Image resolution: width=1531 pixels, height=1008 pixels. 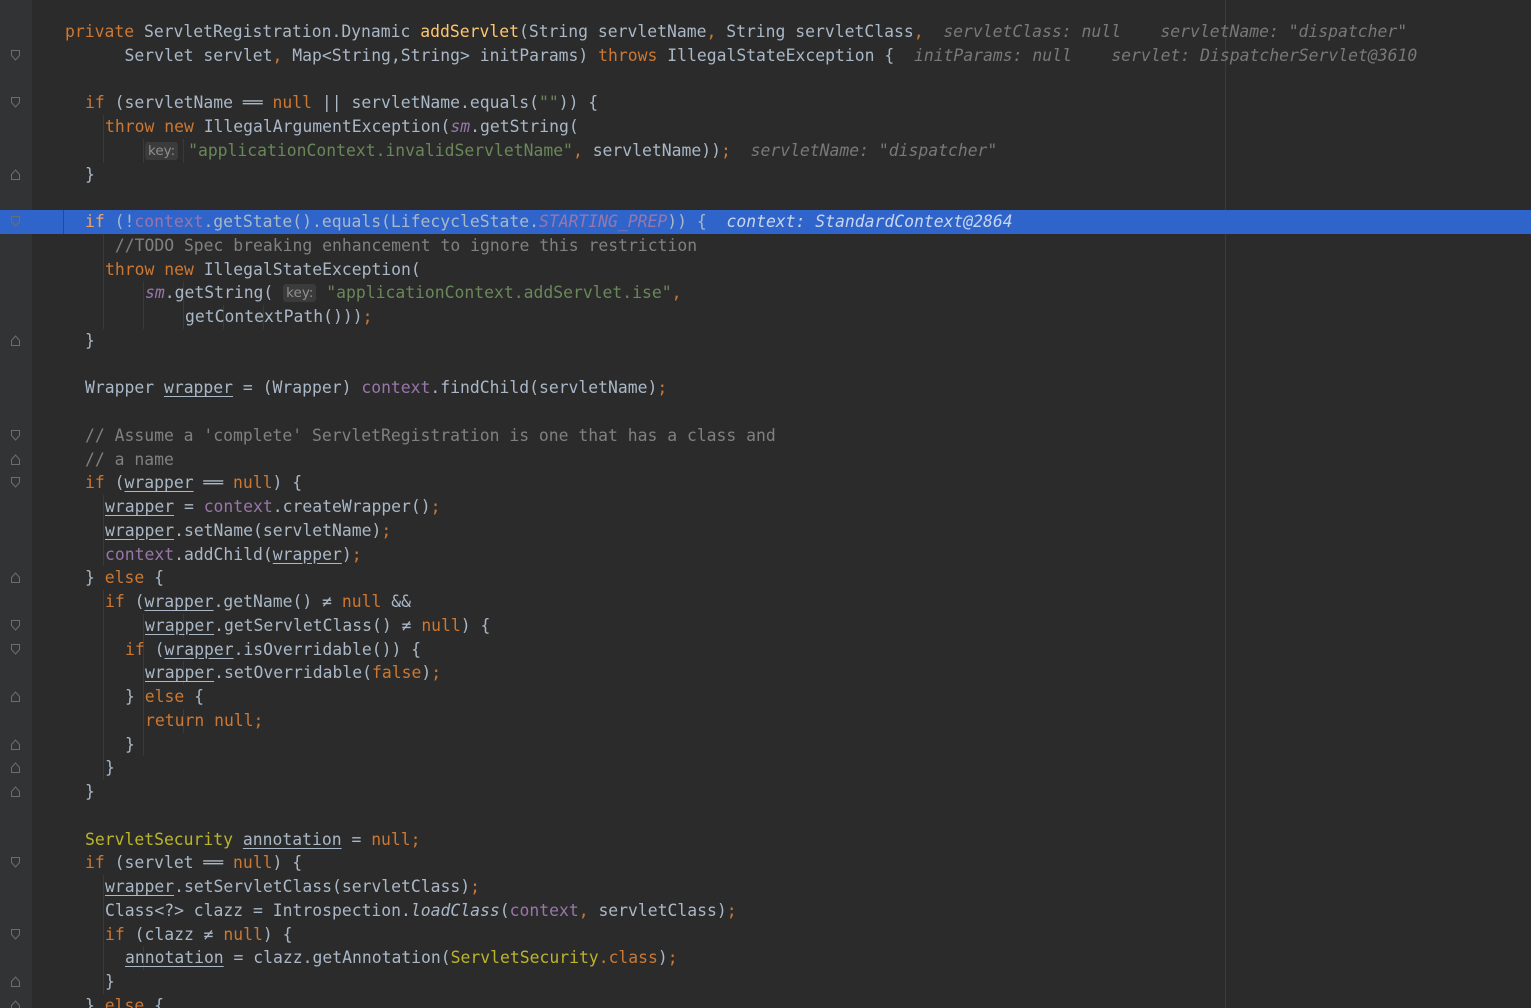 What do you see at coordinates (193, 863) in the screenshot?
I see `code-text: if (servlet ══ null) {` at bounding box center [193, 863].